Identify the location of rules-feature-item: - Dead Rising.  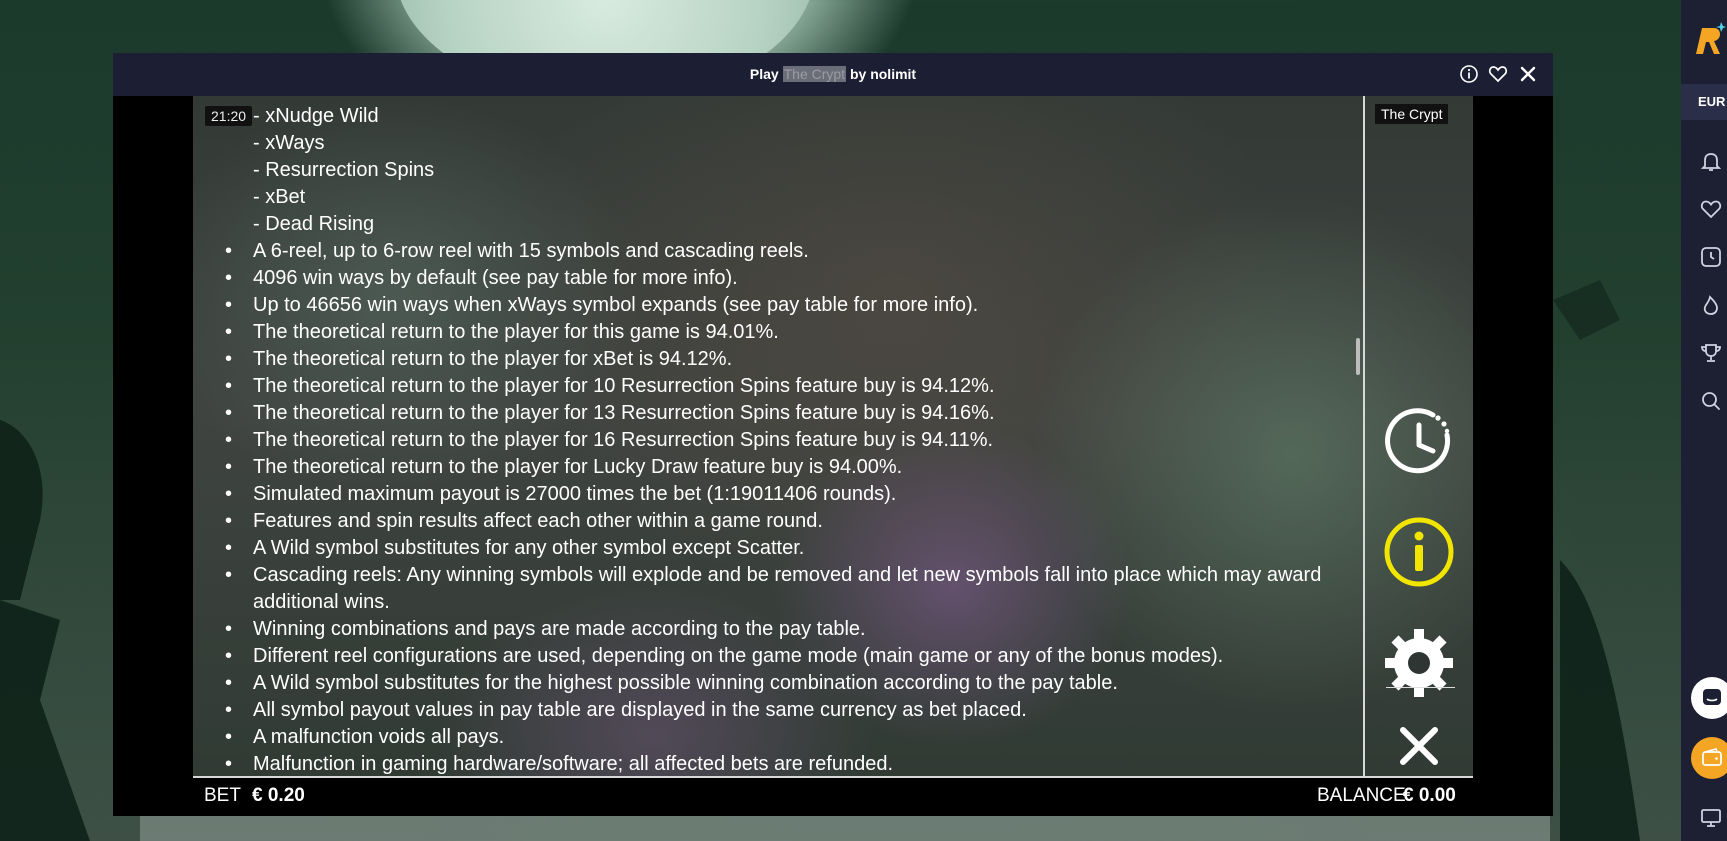
(314, 224).